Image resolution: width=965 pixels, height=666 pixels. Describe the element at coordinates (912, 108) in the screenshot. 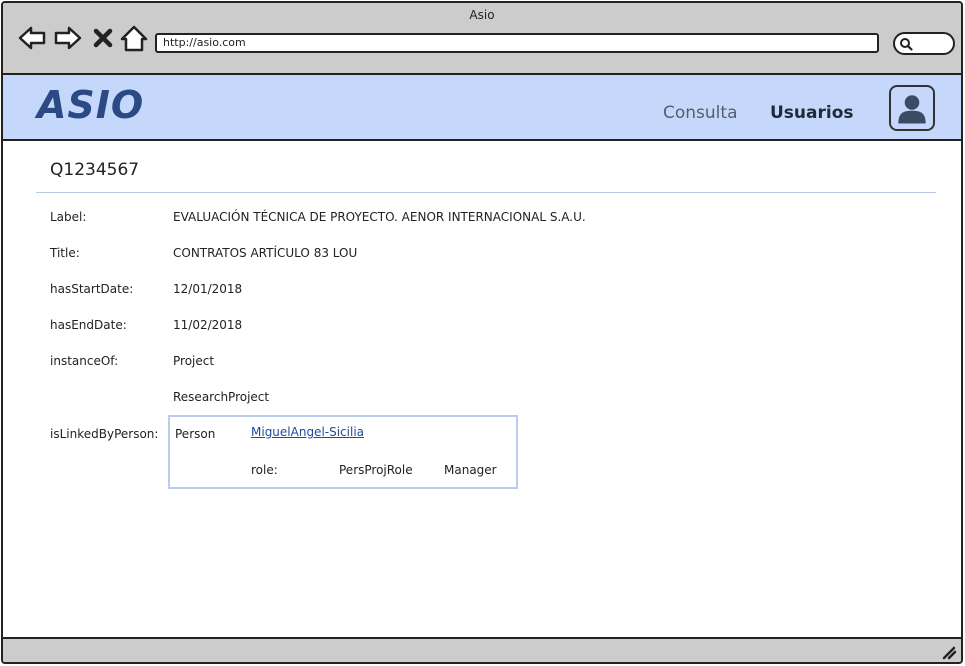

I see `user-avatar-icon` at that location.